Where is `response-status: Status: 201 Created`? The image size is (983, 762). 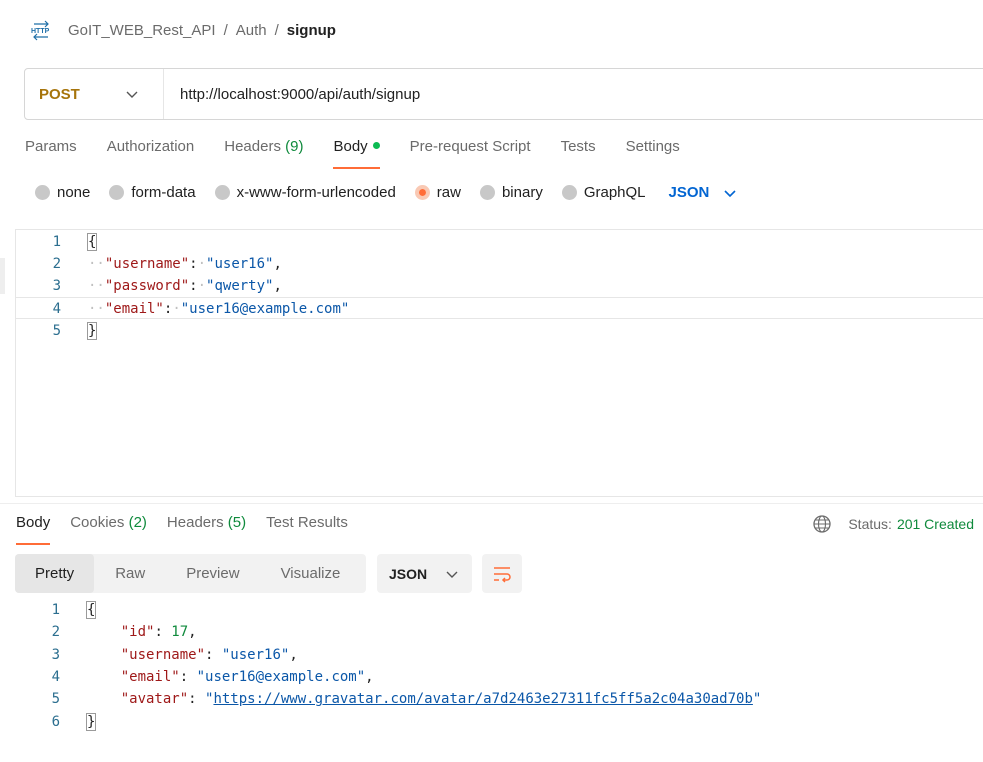 response-status: Status: 201 Created is located at coordinates (893, 524).